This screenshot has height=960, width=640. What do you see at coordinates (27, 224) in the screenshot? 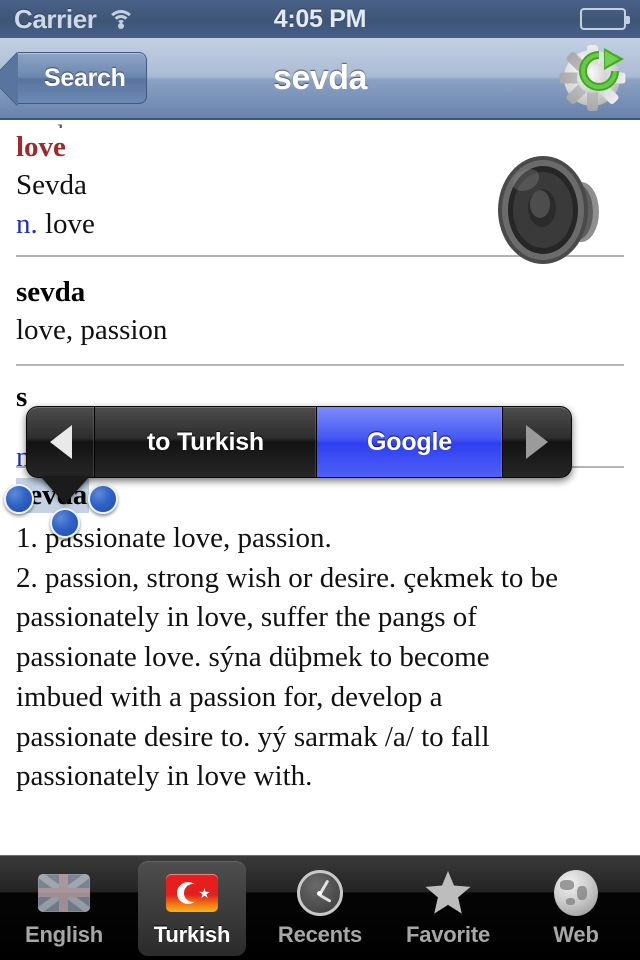
I see `part-of-speech: n.` at bounding box center [27, 224].